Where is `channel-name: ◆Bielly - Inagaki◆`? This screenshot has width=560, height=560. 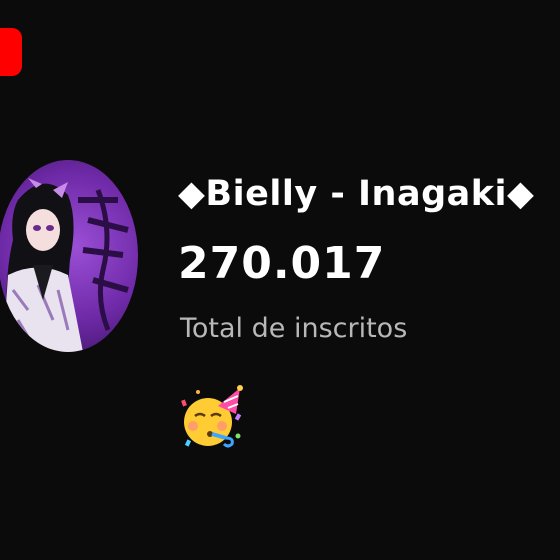
channel-name: ◆Bielly - Inagaki◆ is located at coordinates (356, 194).